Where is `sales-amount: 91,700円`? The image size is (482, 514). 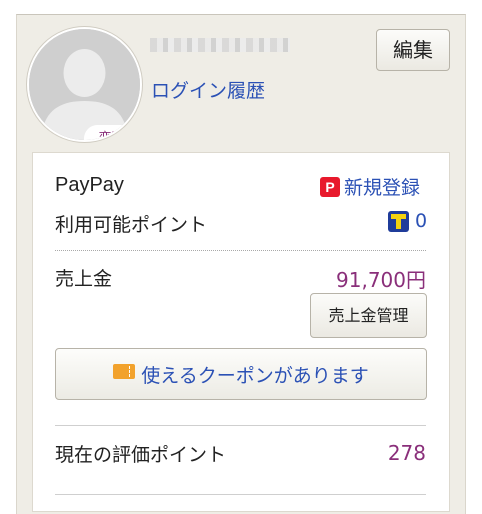 sales-amount: 91,700円 is located at coordinates (381, 280).